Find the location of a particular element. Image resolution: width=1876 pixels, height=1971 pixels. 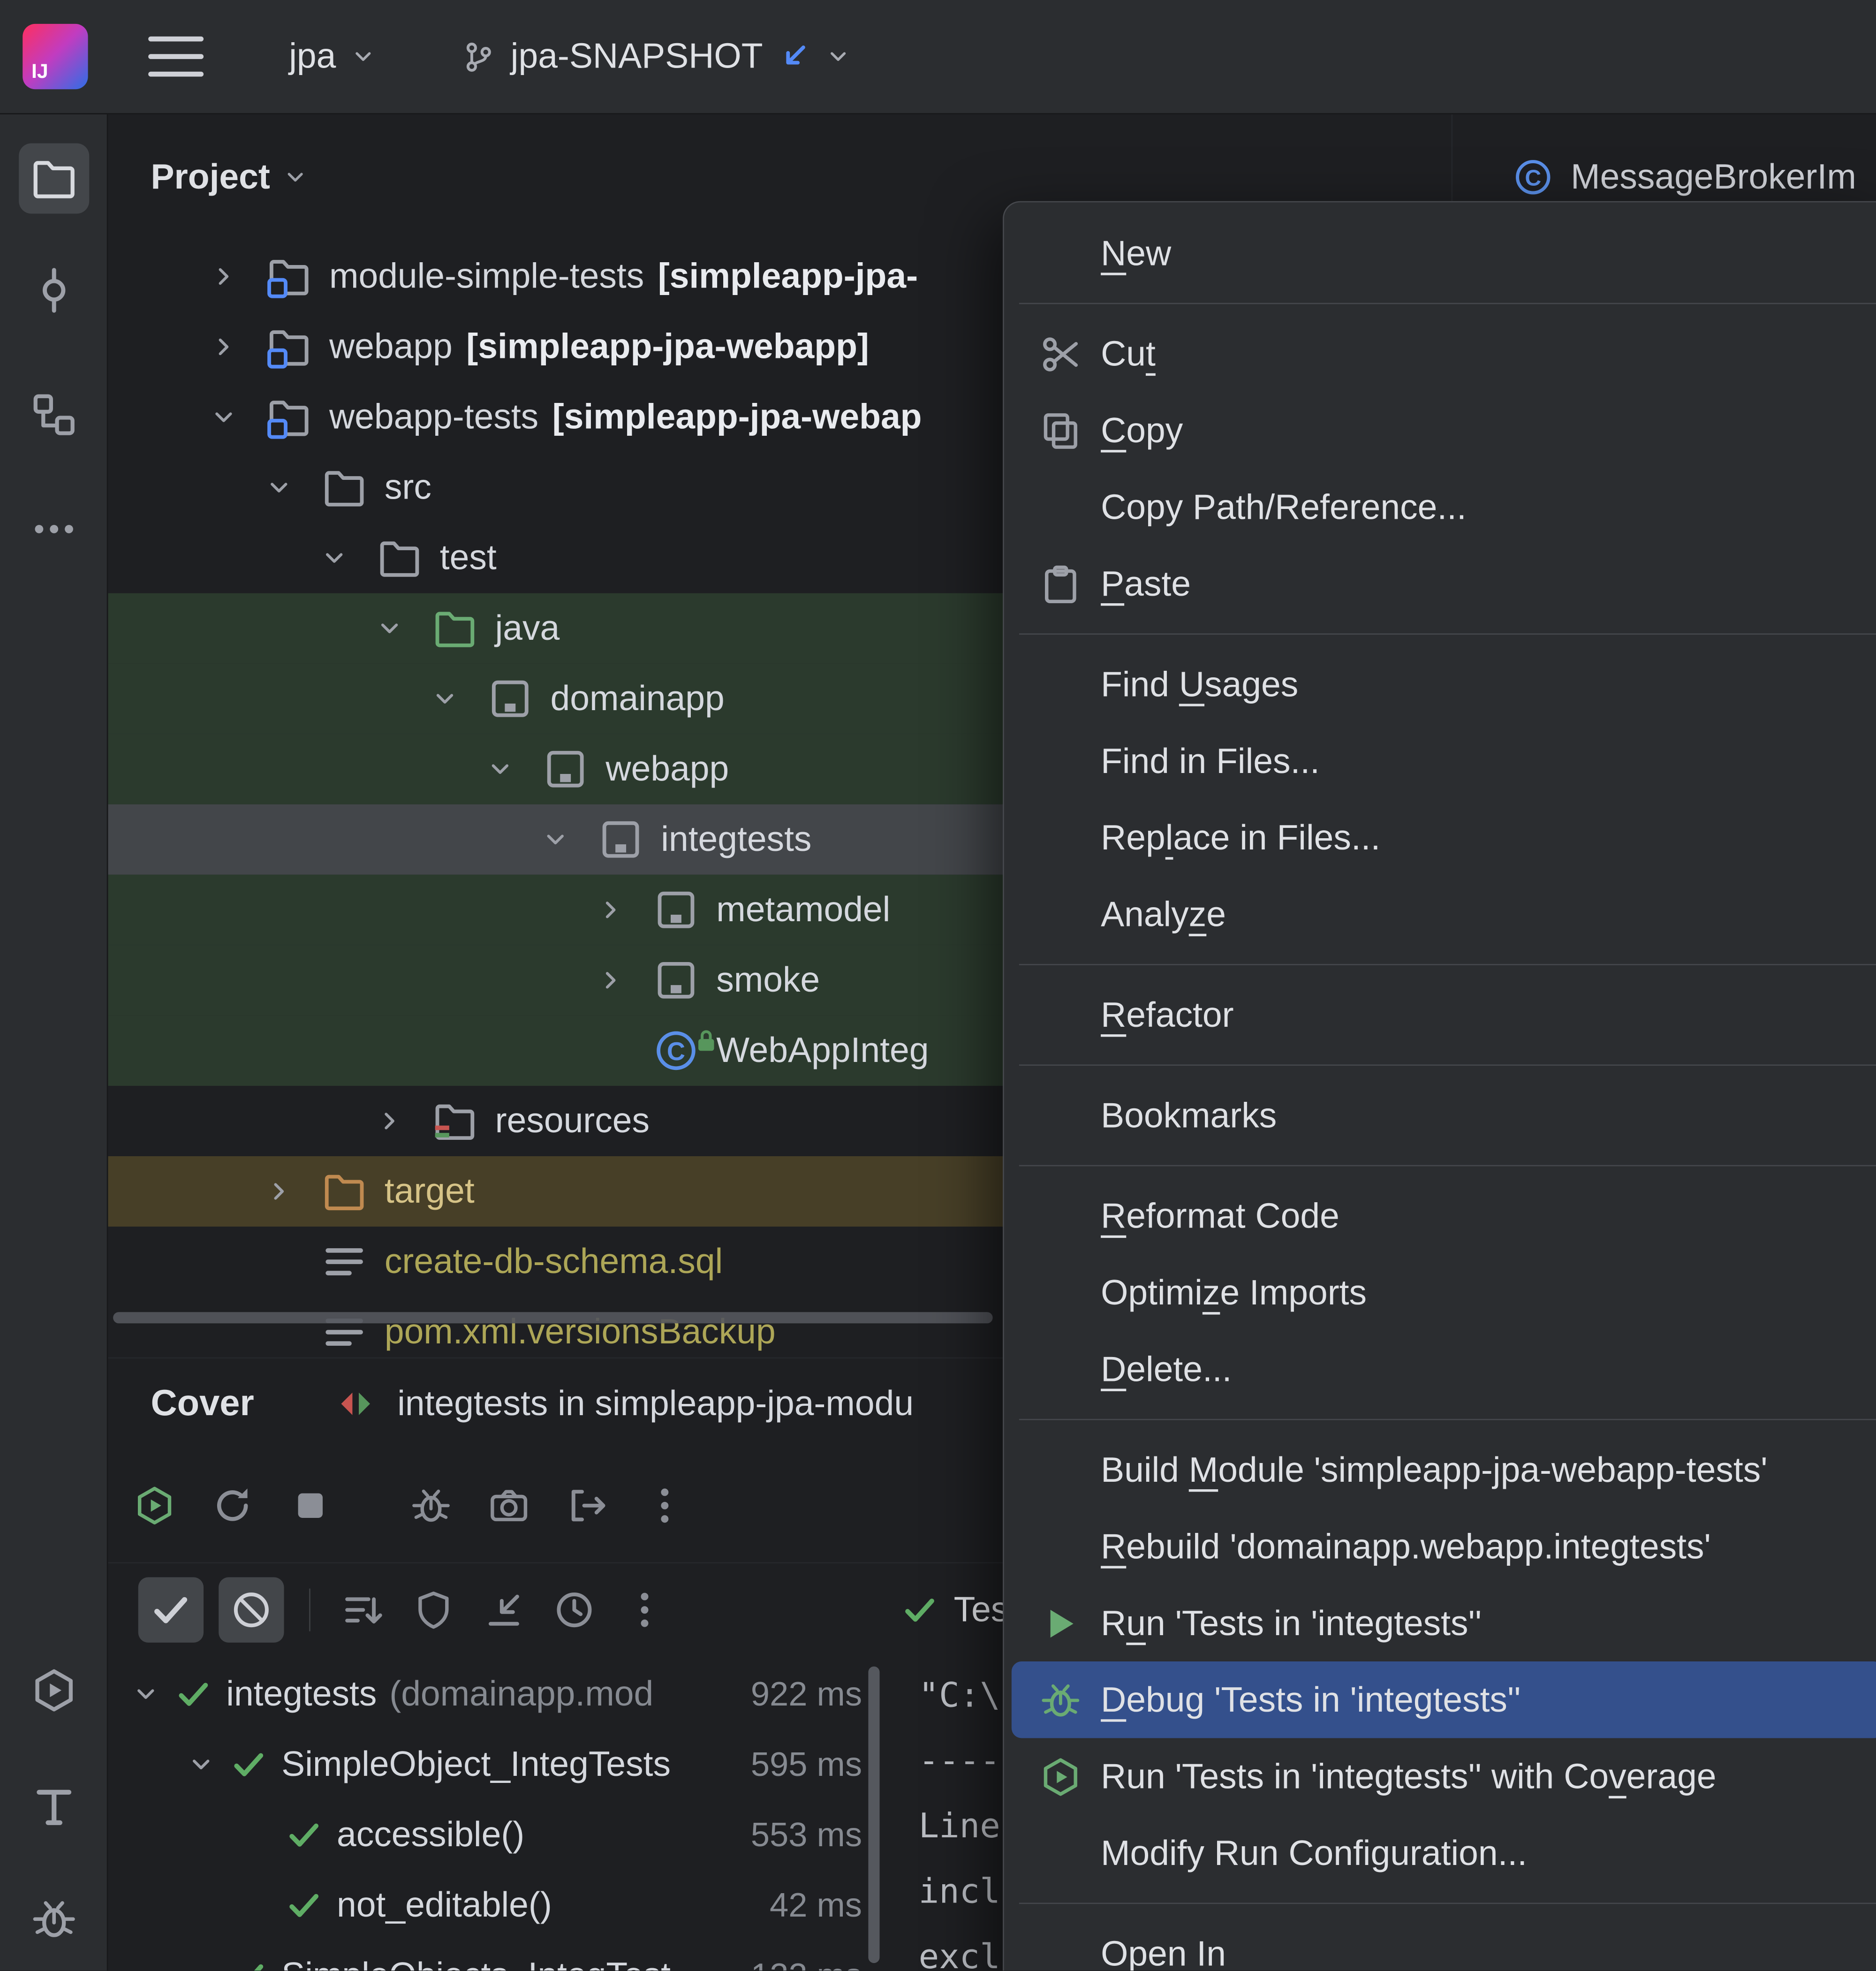

test-row-accessible: accessible() 553 ms is located at coordinates (487, 1835).